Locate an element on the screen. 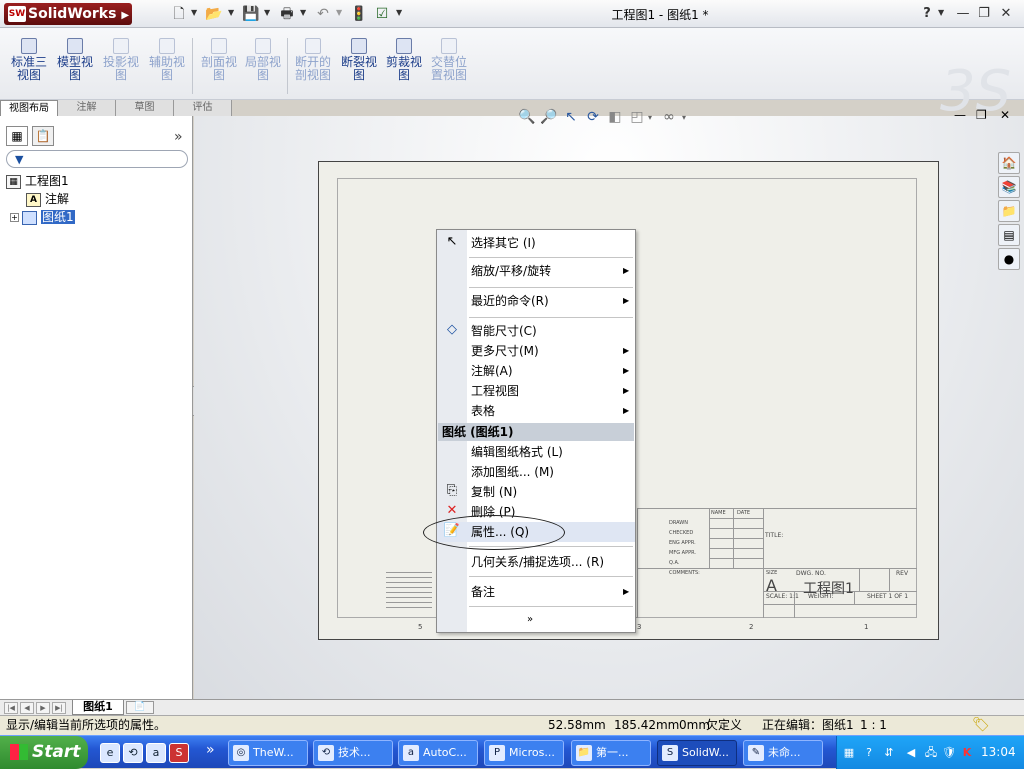  network-icon: 🖧 is located at coordinates (931, 753).